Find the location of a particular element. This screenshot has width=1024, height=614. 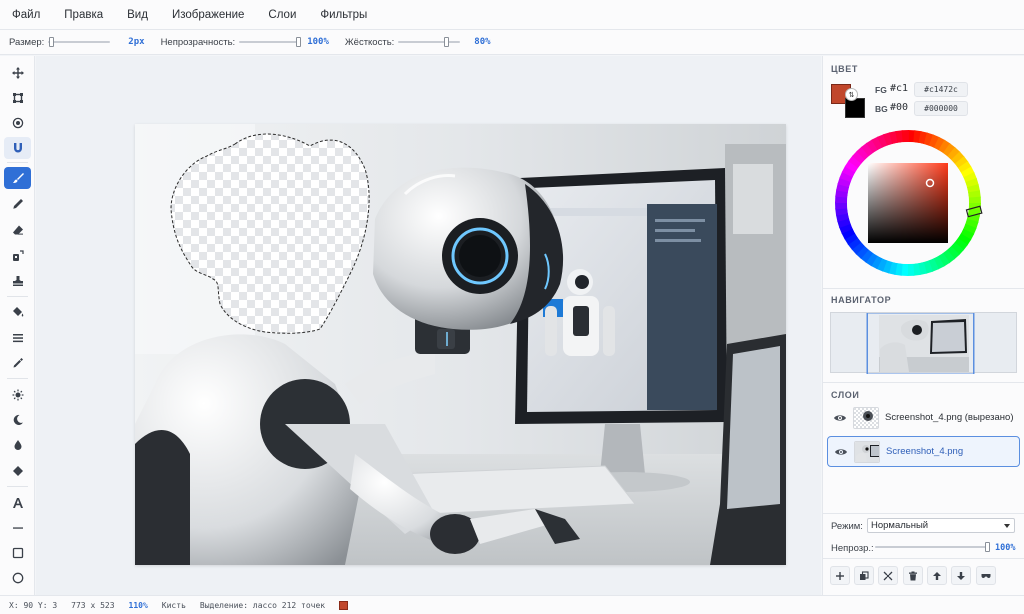

selection-info: Выделение: лассо 212 точек is located at coordinates (262, 605).